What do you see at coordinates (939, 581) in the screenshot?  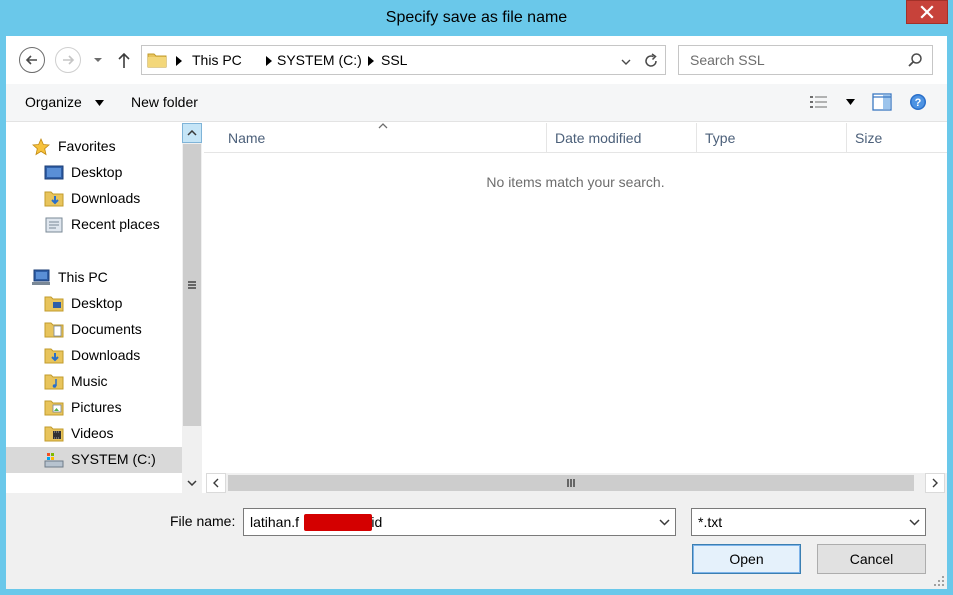 I see `resize-grip-icon` at bounding box center [939, 581].